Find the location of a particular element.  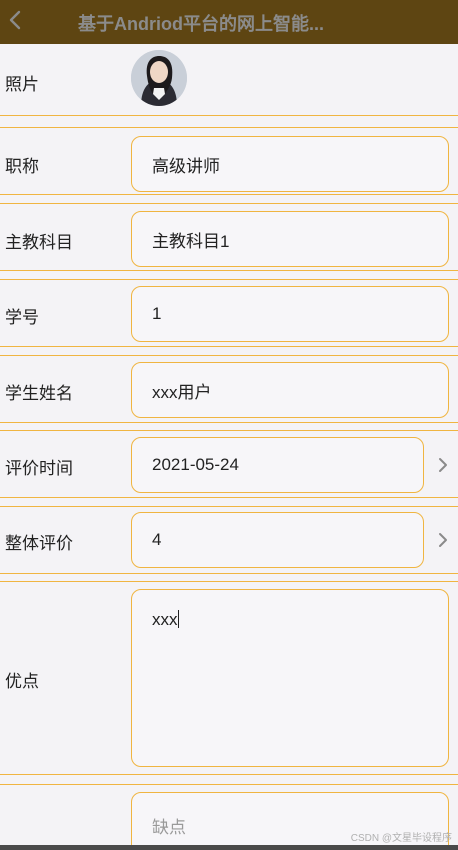

subject-label: 主教科目 is located at coordinates (39, 242).